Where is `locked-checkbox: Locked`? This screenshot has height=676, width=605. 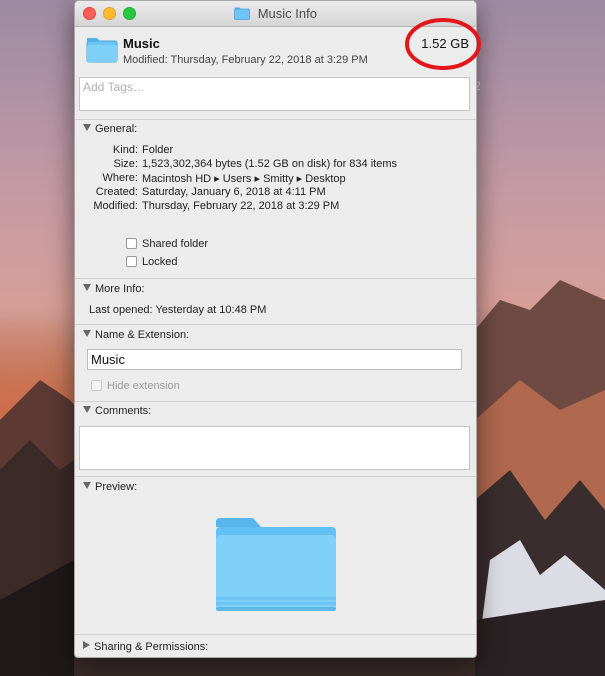
locked-checkbox: Locked is located at coordinates (151, 262).